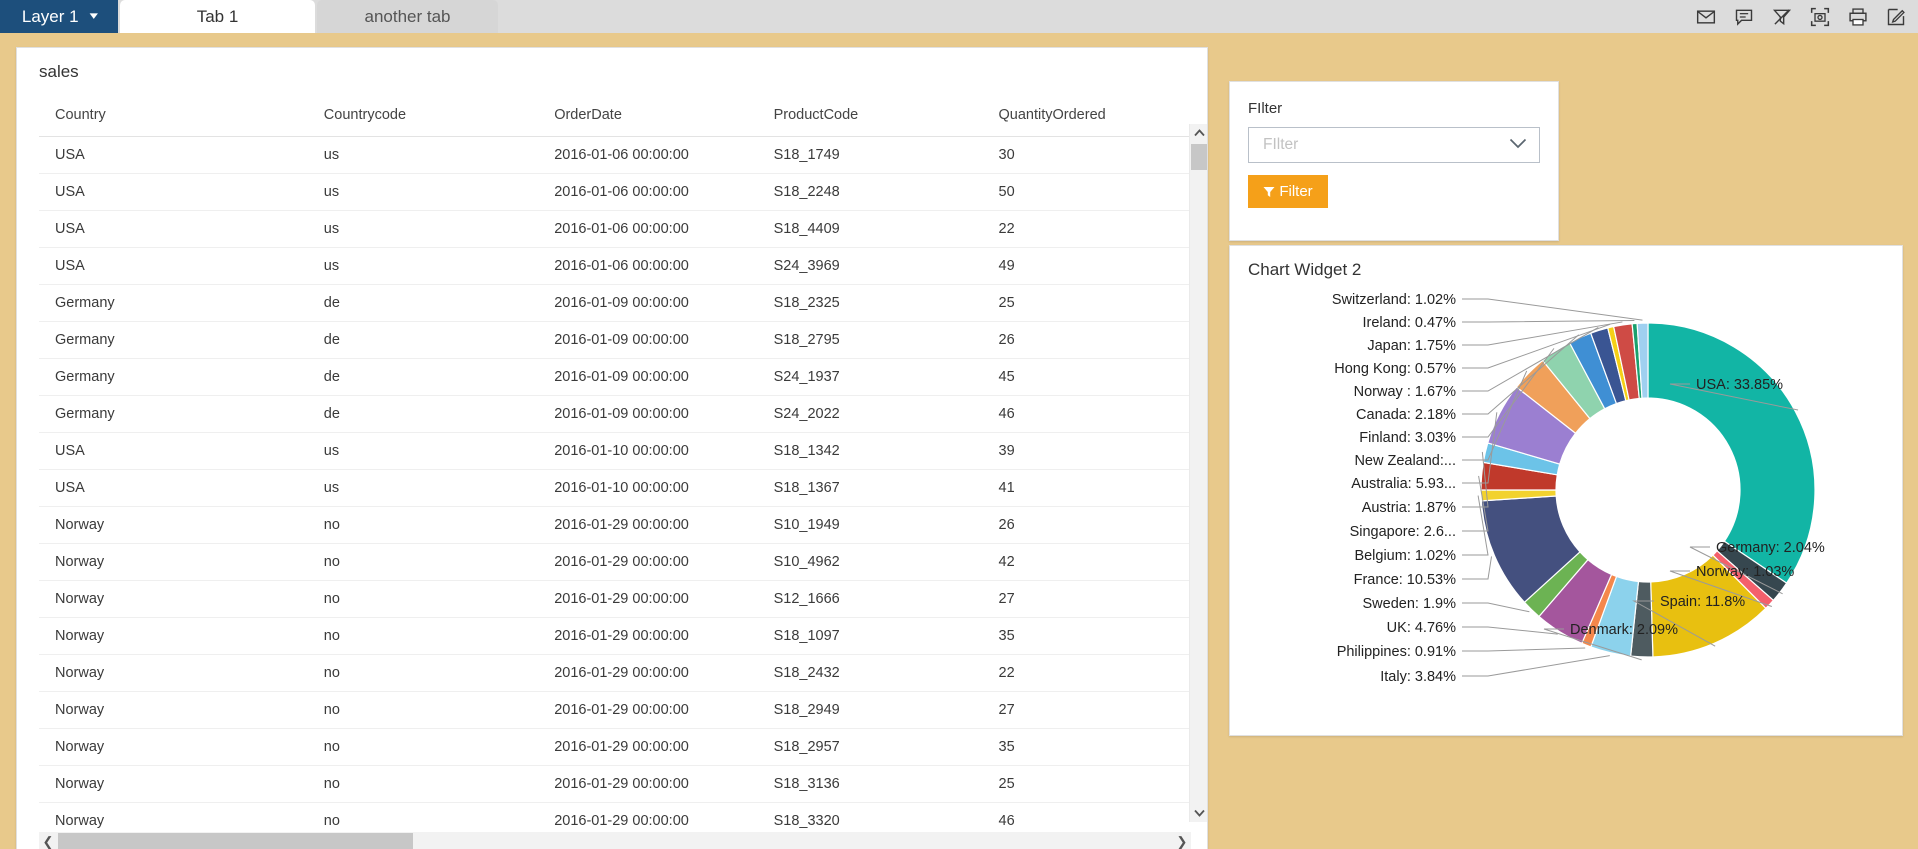 The width and height of the screenshot is (1918, 849). Describe the element at coordinates (217, 16) in the screenshot. I see `tab-tab-1: Tab 1` at that location.